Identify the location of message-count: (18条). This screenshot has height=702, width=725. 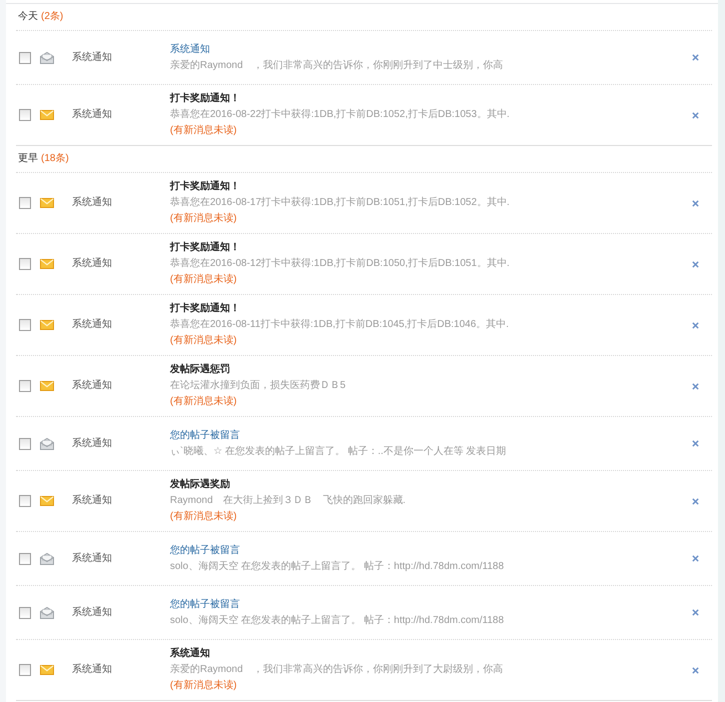
(55, 159).